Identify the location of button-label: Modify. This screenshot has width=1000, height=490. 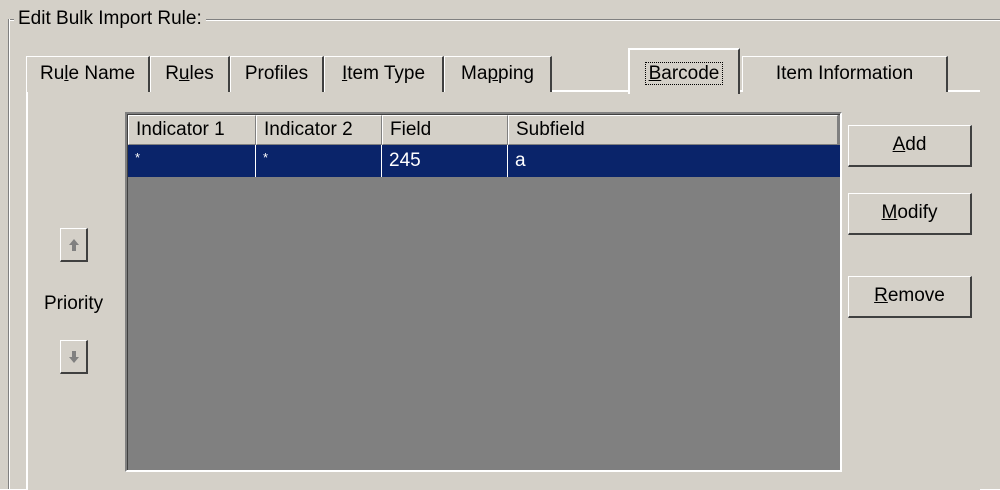
(909, 212).